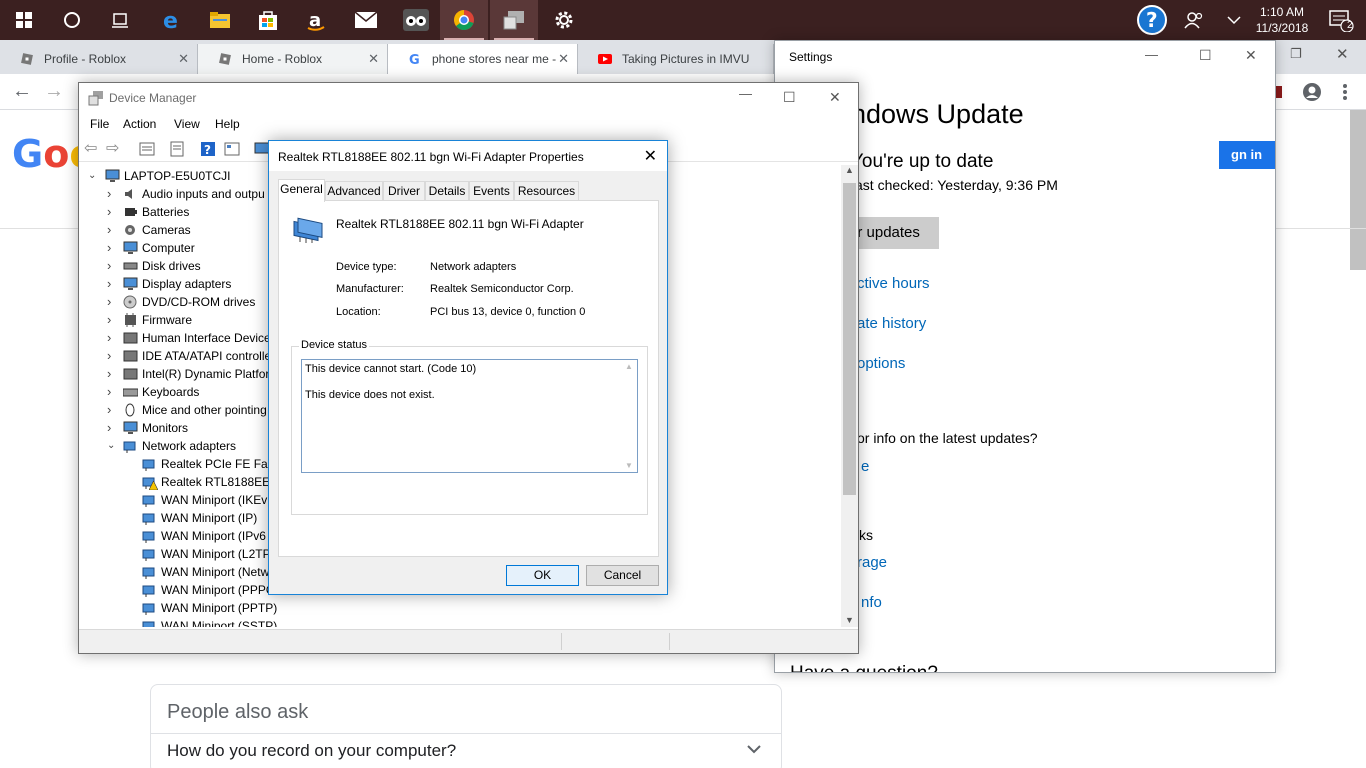 The width and height of the screenshot is (1366, 768). Describe the element at coordinates (268, 20) in the screenshot. I see `store-button` at that location.